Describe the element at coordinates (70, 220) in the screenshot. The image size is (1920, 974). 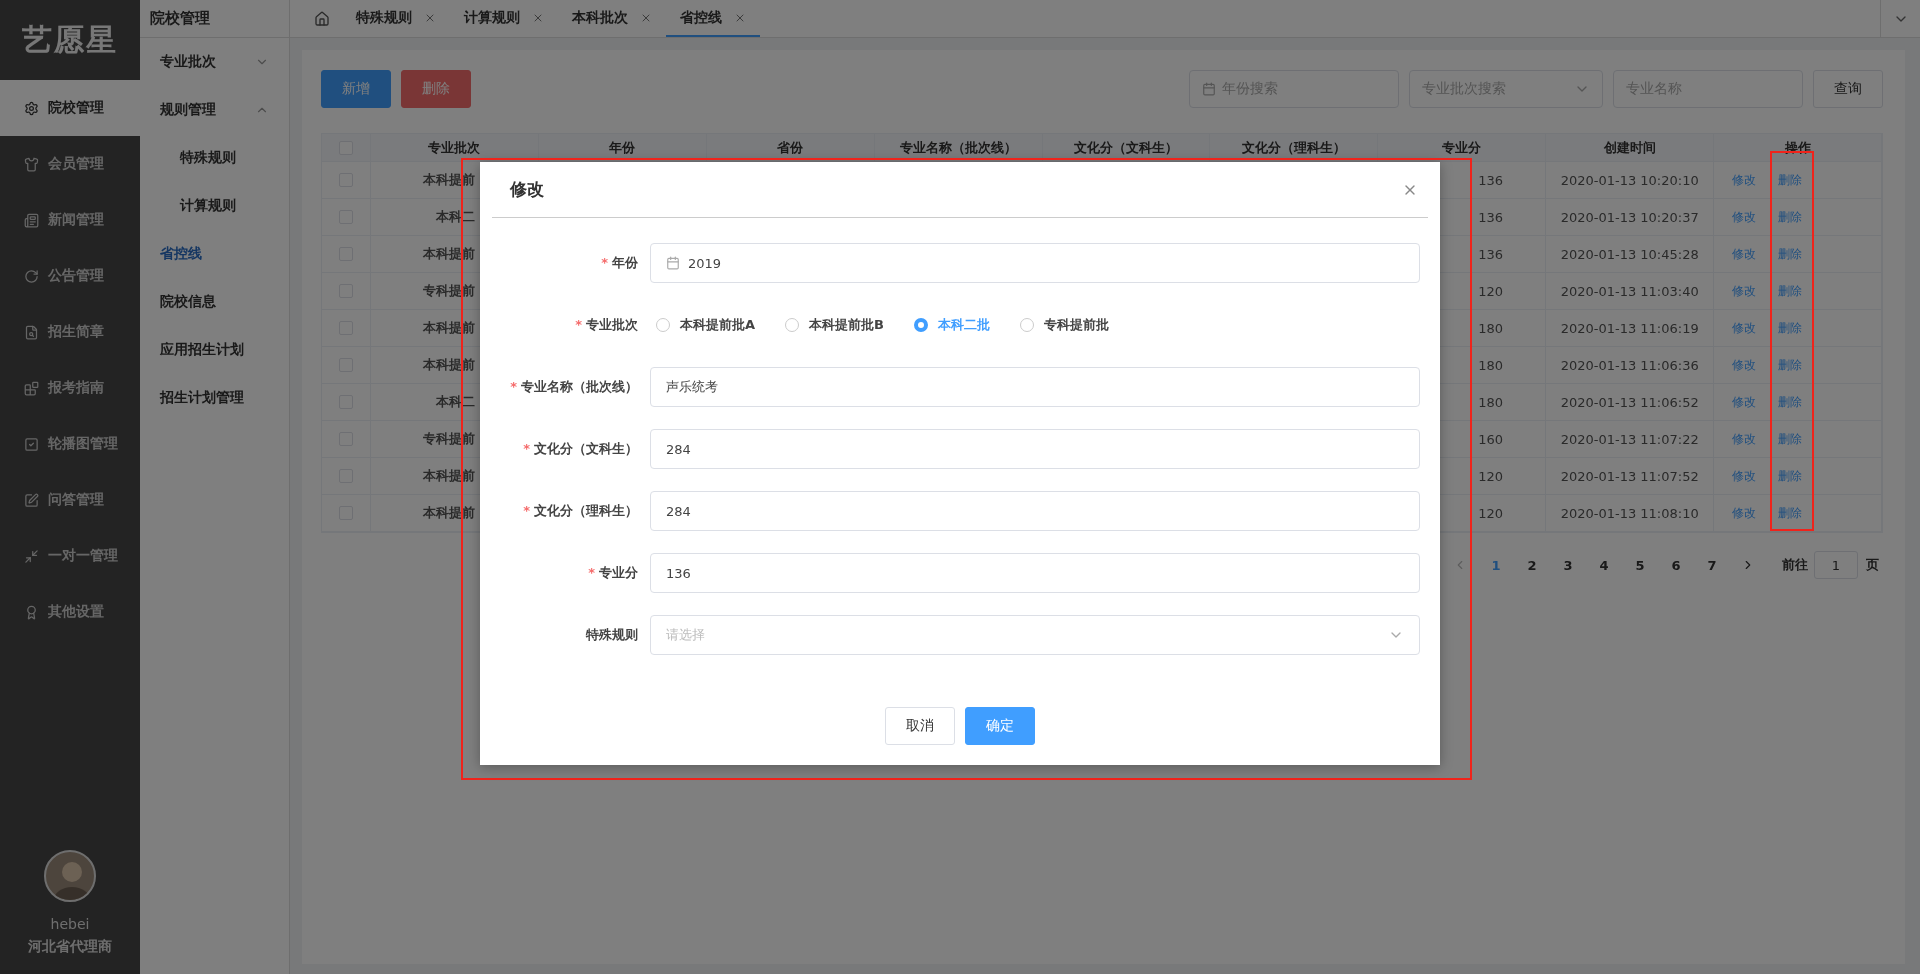
I see `nav-item: 新闻管理` at that location.